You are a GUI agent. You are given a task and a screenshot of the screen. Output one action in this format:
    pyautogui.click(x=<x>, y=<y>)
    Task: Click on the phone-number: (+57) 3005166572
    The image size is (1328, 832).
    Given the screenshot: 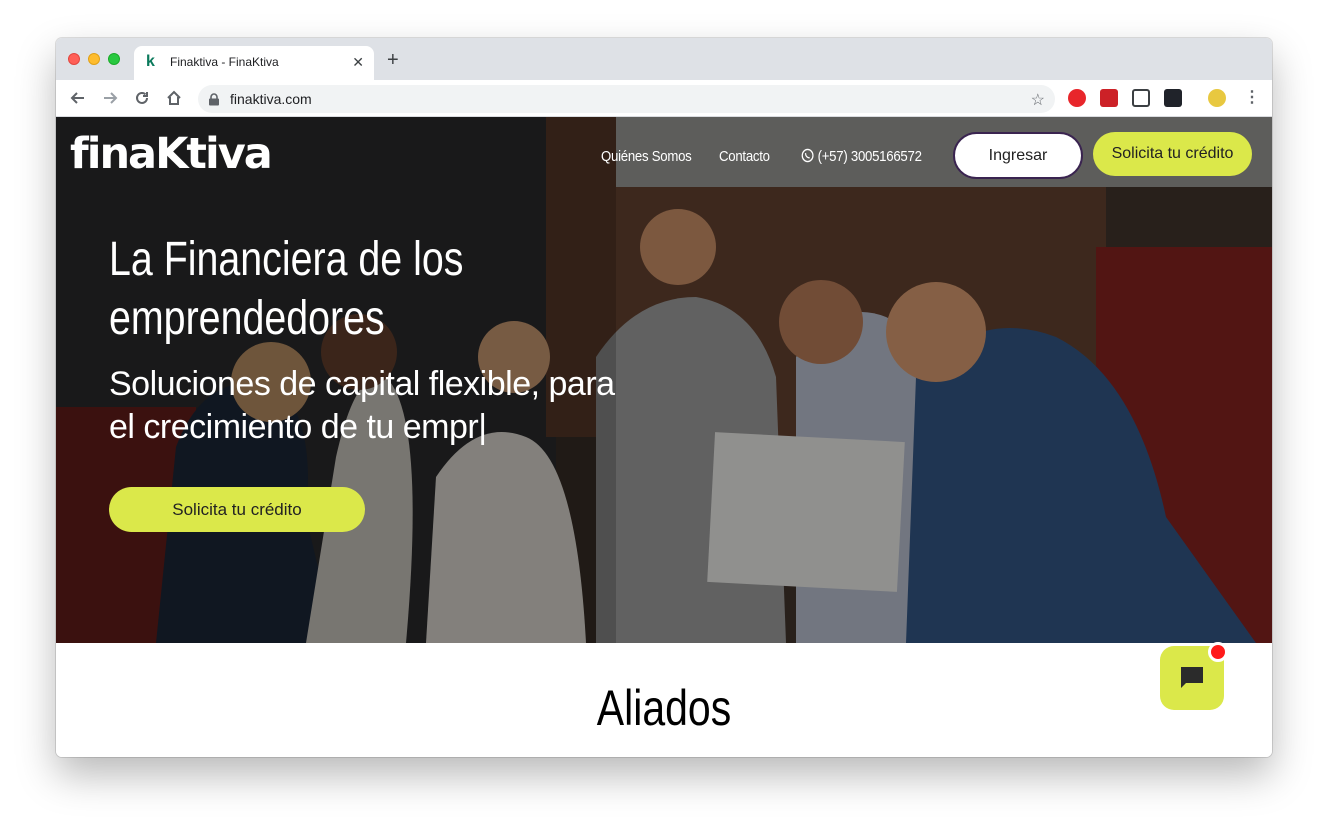 What is the action you would take?
    pyautogui.click(x=869, y=156)
    